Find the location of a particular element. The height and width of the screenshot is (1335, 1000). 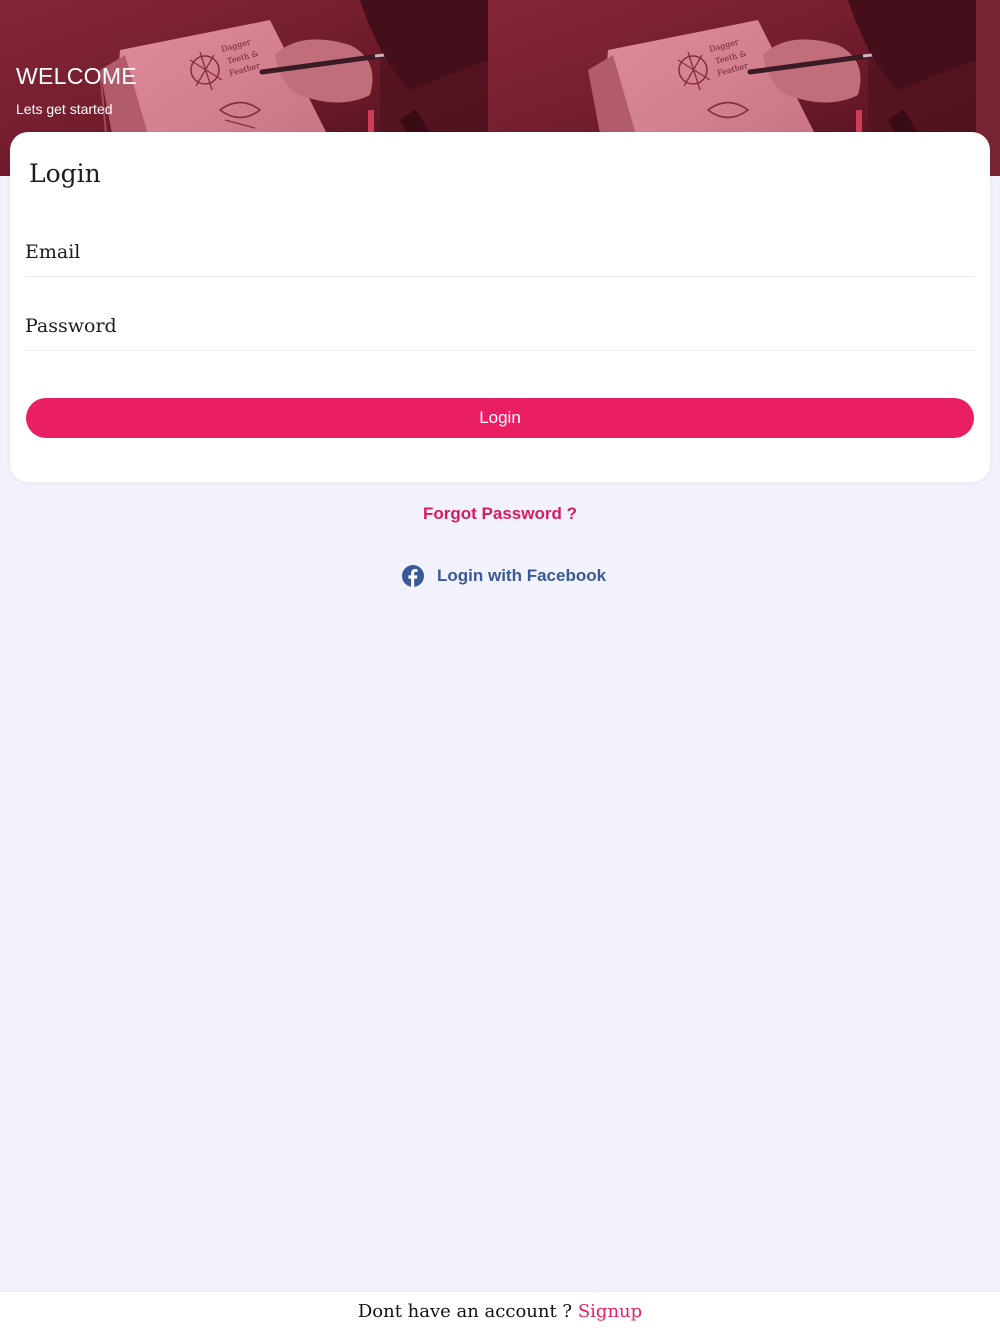

facebook-login-label: Login with Facebook is located at coordinates (522, 575).